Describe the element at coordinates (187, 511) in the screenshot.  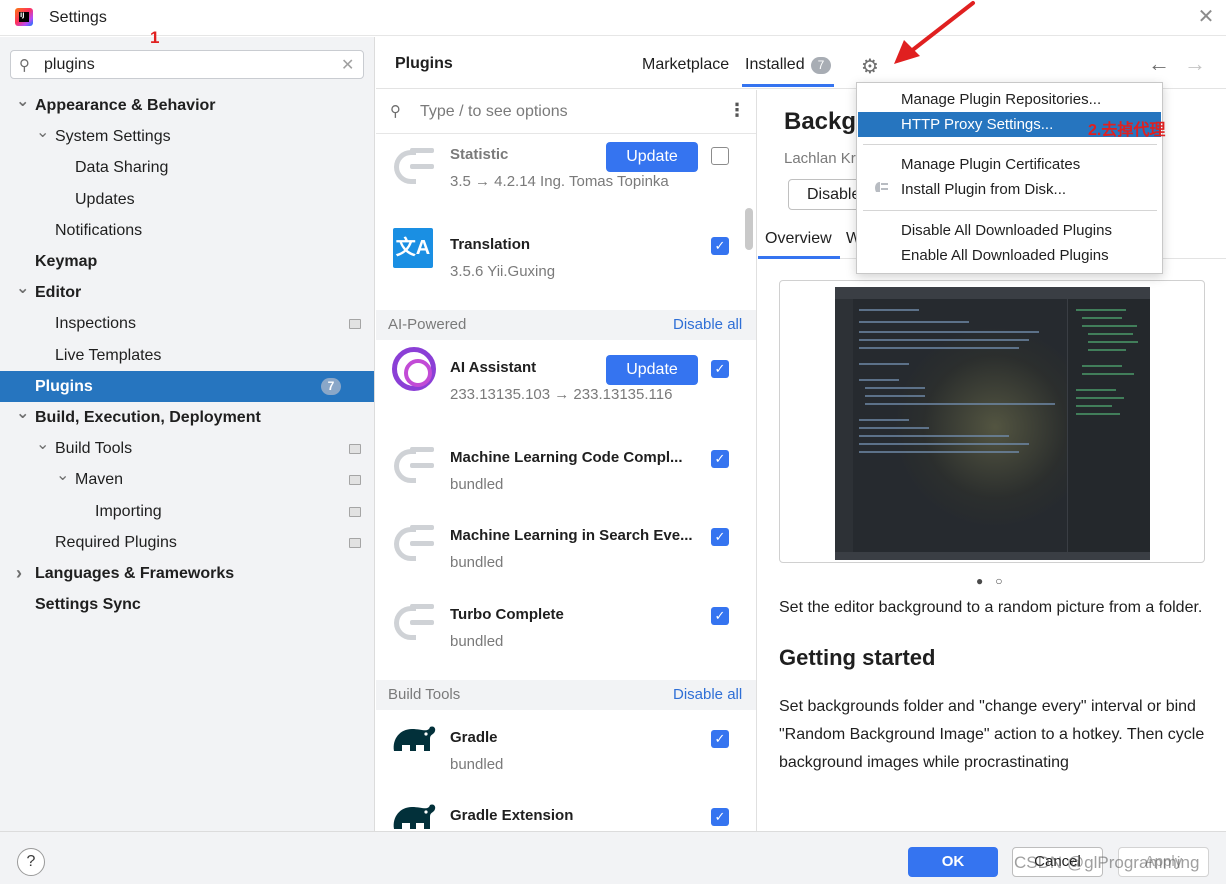
I see `tree-item-importing: Importing` at that location.